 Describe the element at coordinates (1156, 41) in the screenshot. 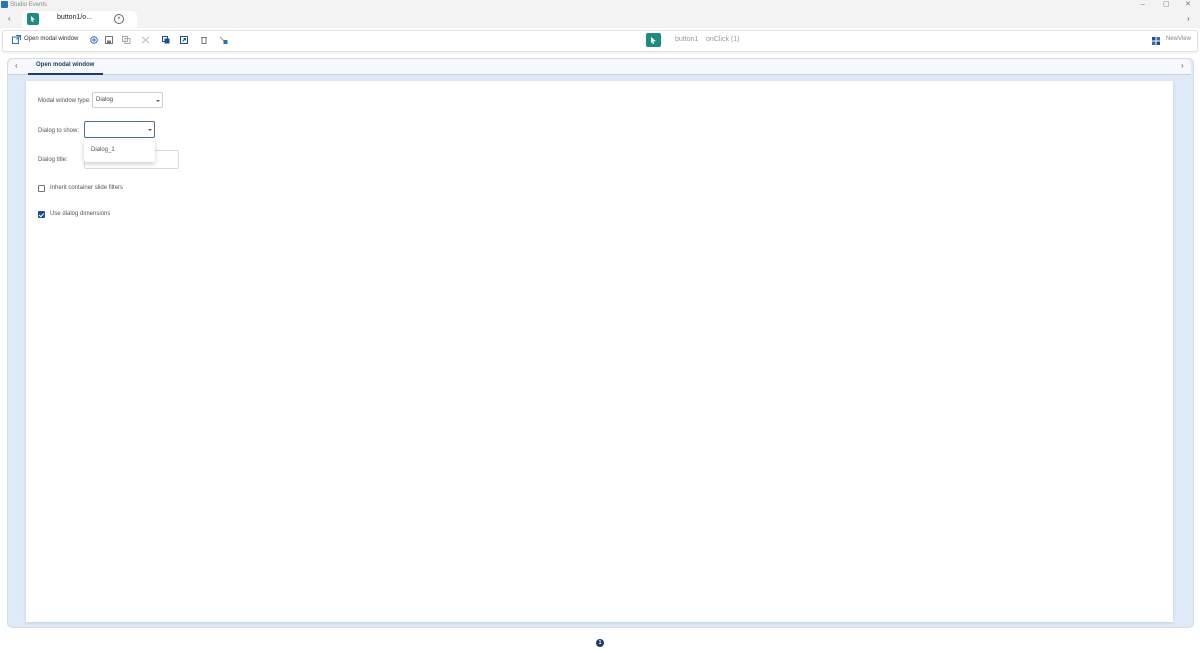

I see `view-layout-icon` at that location.